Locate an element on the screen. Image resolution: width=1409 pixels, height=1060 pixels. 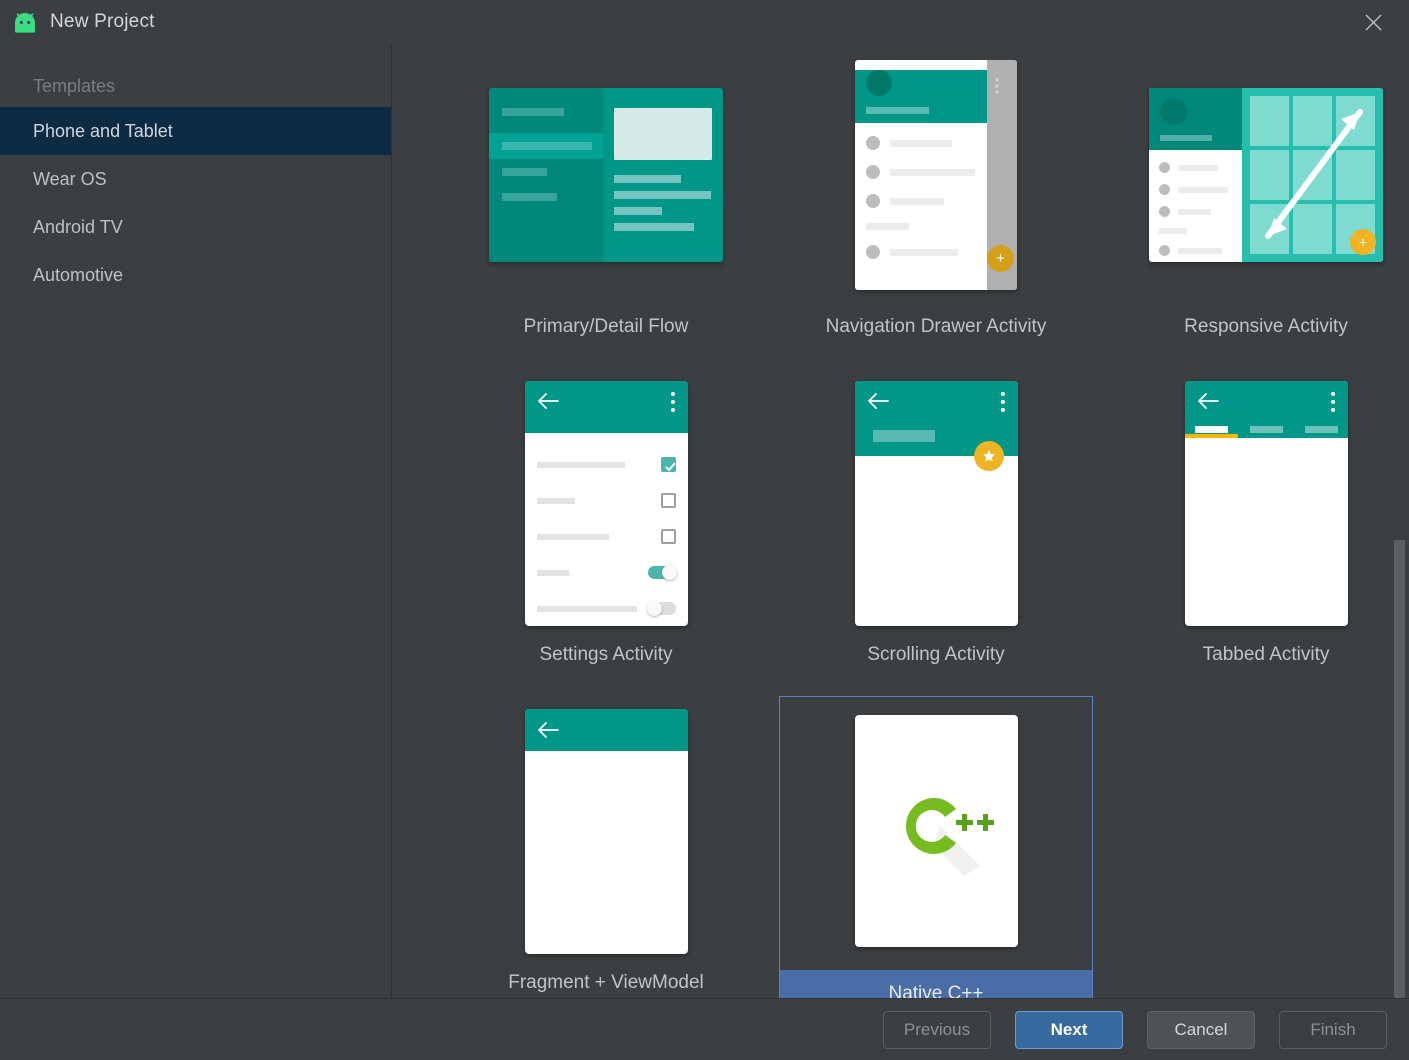
sidebar-item-label: Android TV is located at coordinates (78, 227).